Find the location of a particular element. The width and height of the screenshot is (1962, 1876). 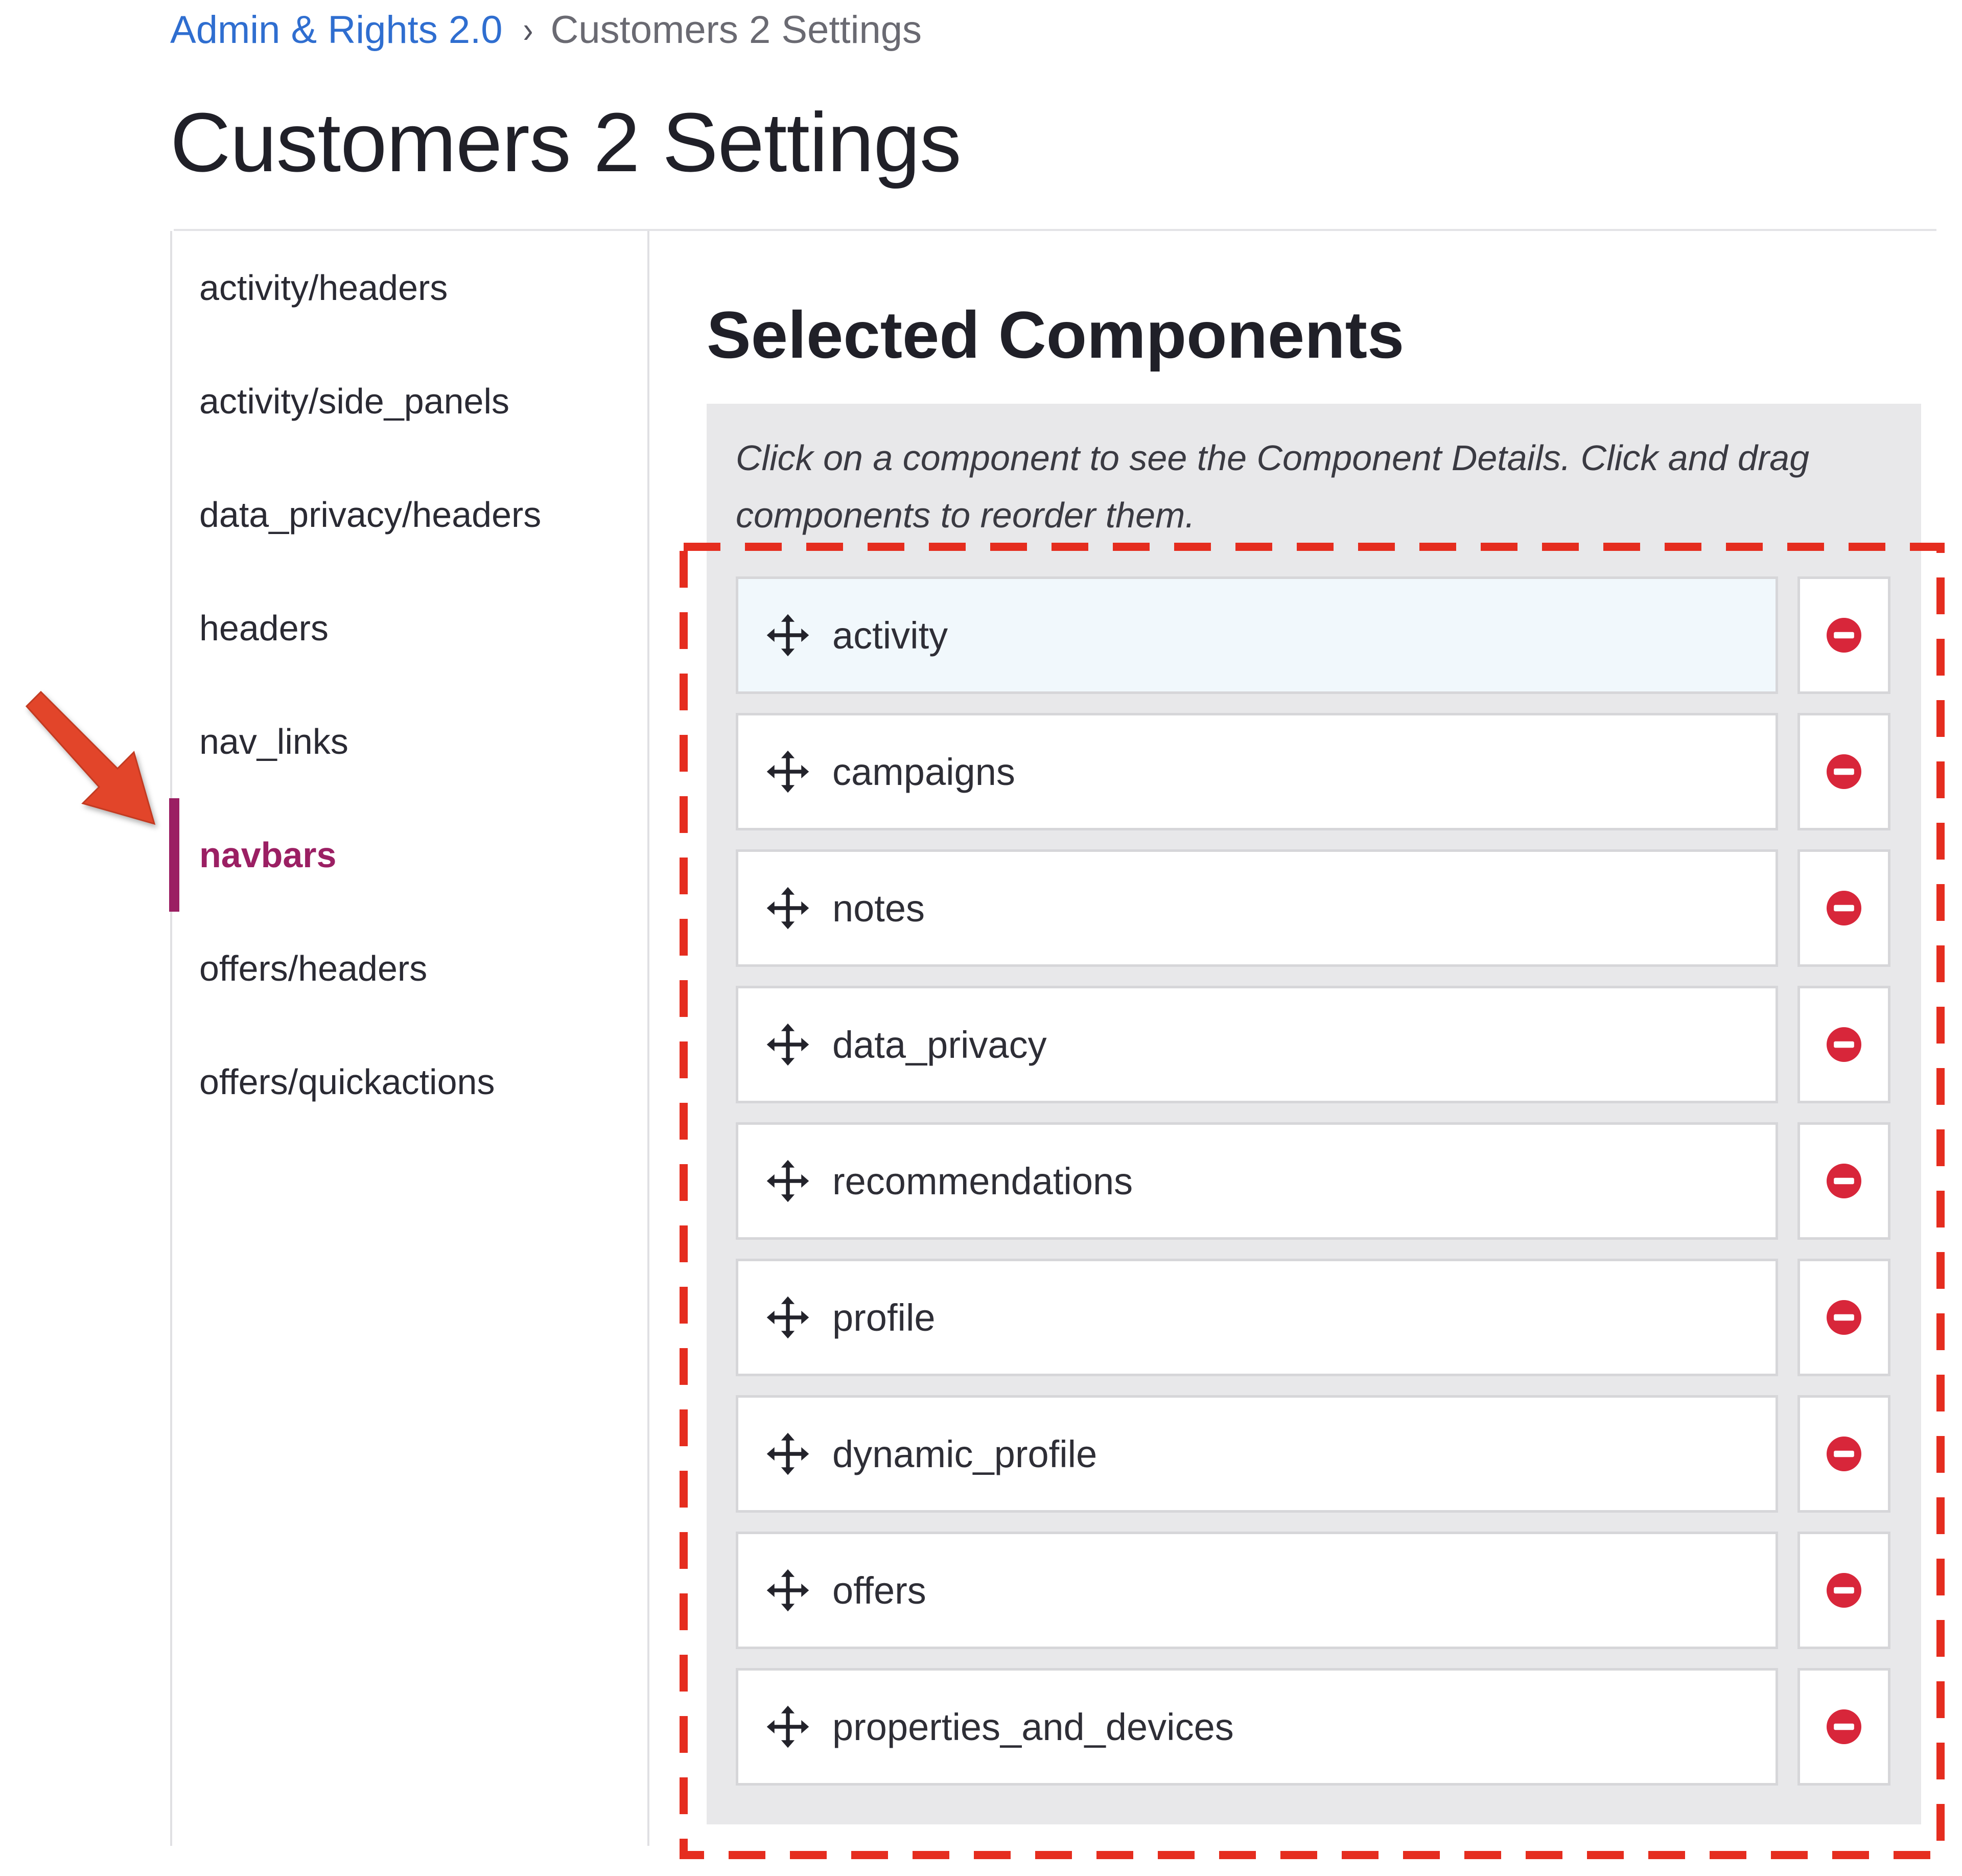

sidebar-item-label: offers/quickactions is located at coordinates (347, 1082).